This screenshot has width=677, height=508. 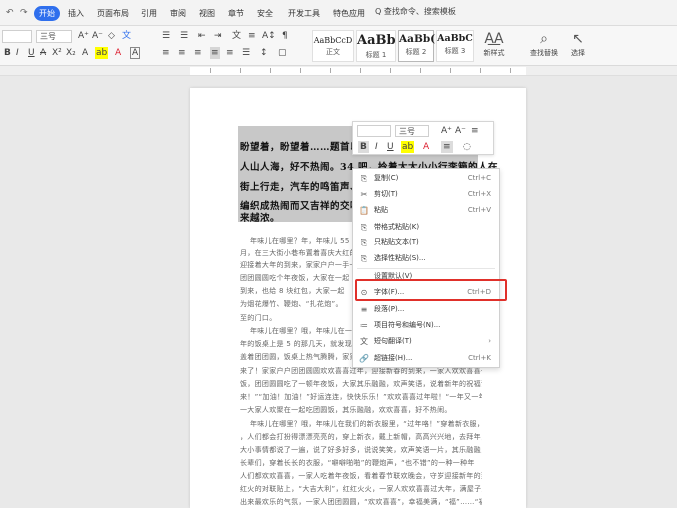 I want to click on line-spacing-icon: ↕, so click(x=264, y=53).